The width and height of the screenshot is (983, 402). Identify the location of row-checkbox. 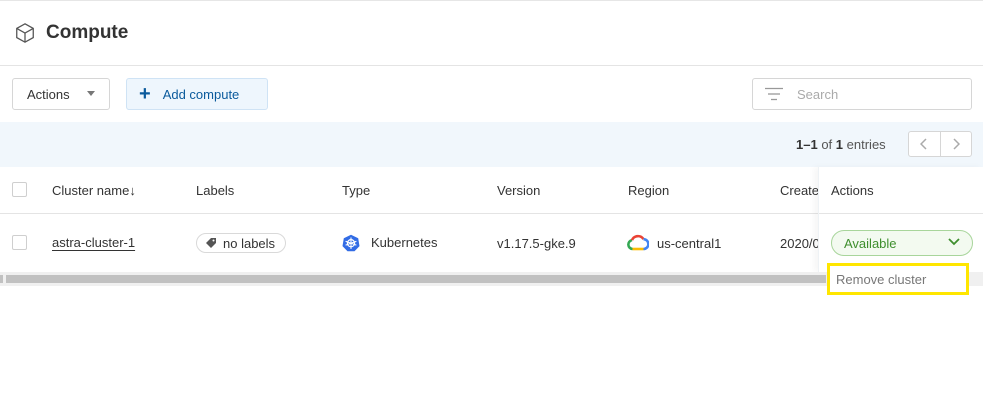
(19, 242).